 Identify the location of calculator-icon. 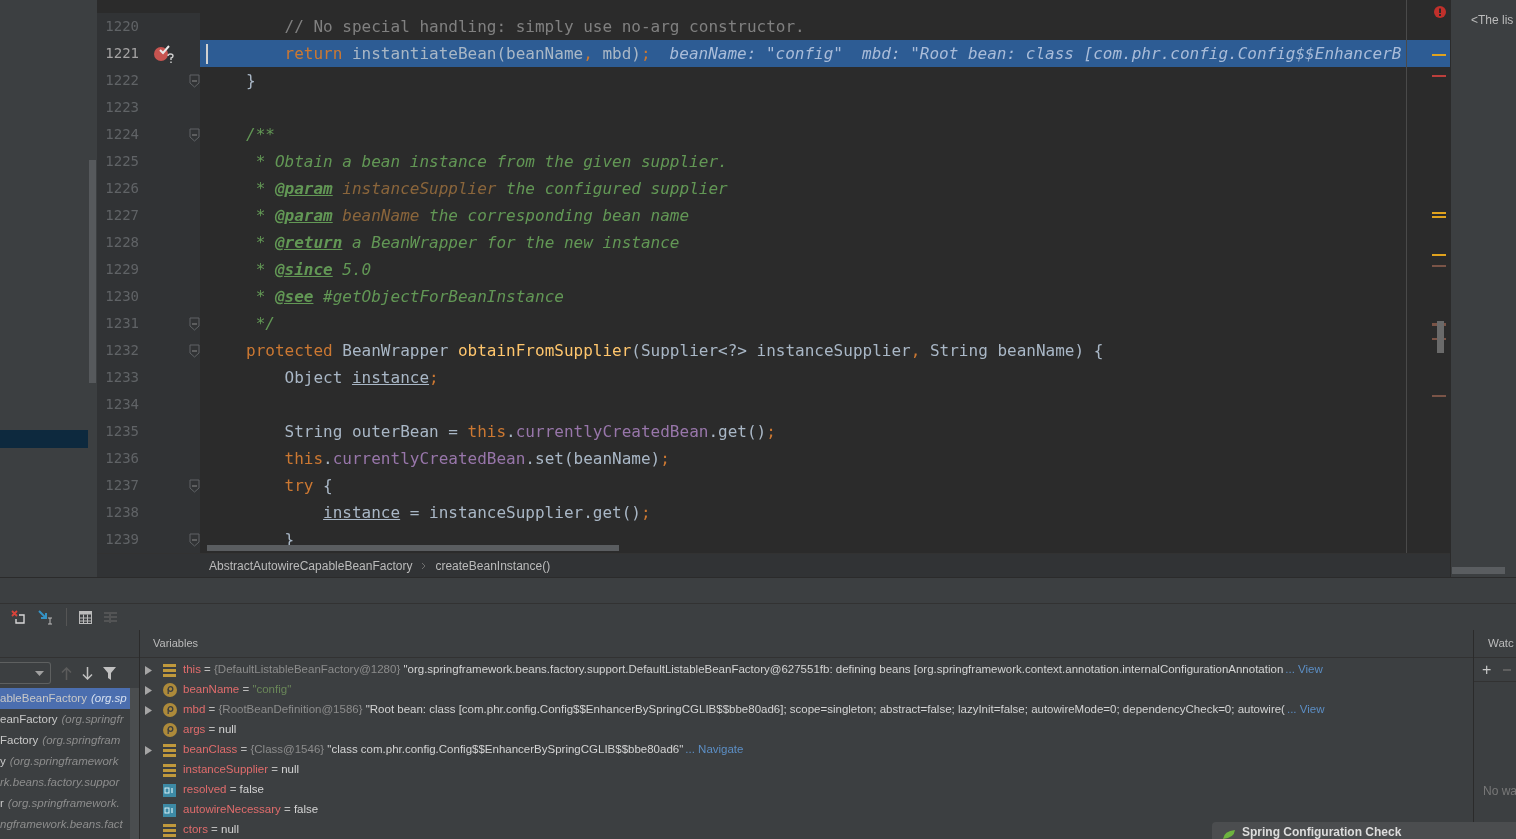
(85, 617).